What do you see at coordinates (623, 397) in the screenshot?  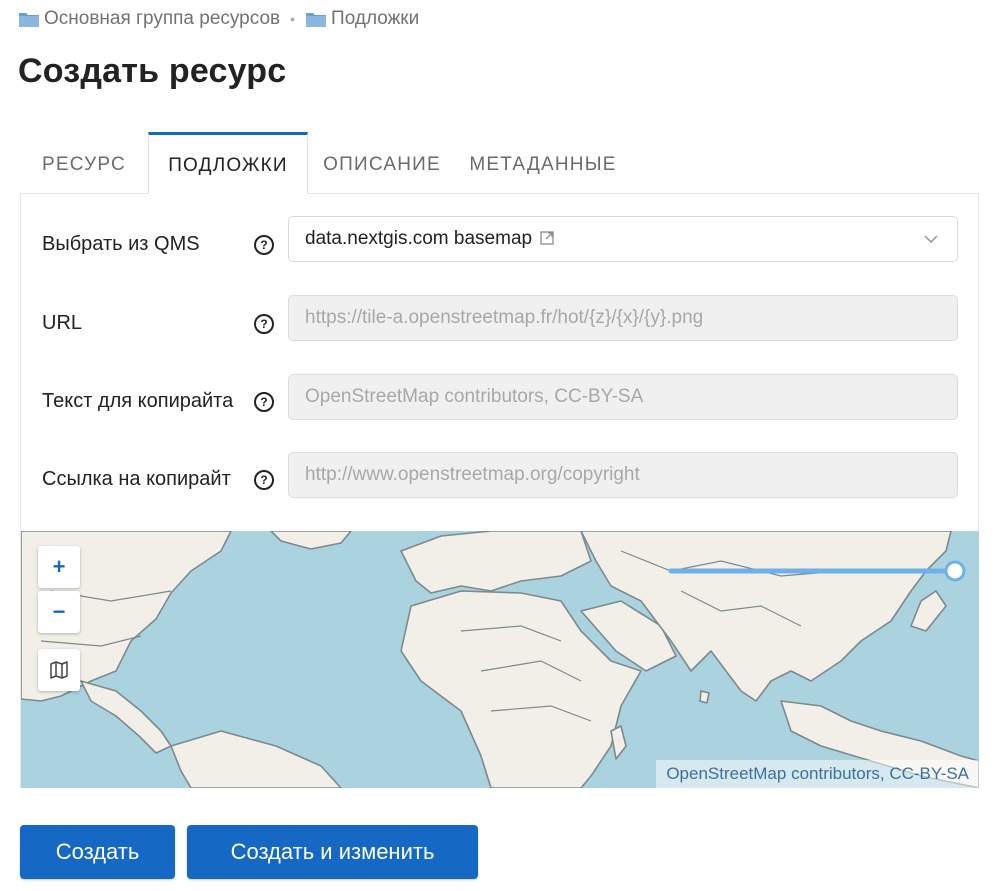 I see `copyright-text-input: OpenStreetMap contributors, CC-BY-SA` at bounding box center [623, 397].